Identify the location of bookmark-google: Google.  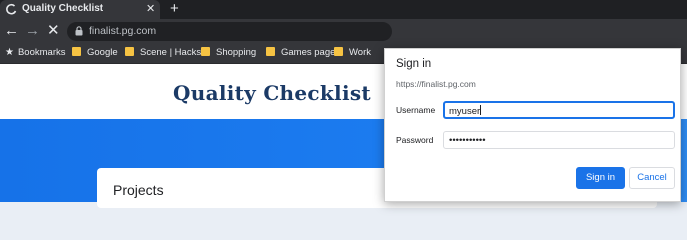
(95, 53).